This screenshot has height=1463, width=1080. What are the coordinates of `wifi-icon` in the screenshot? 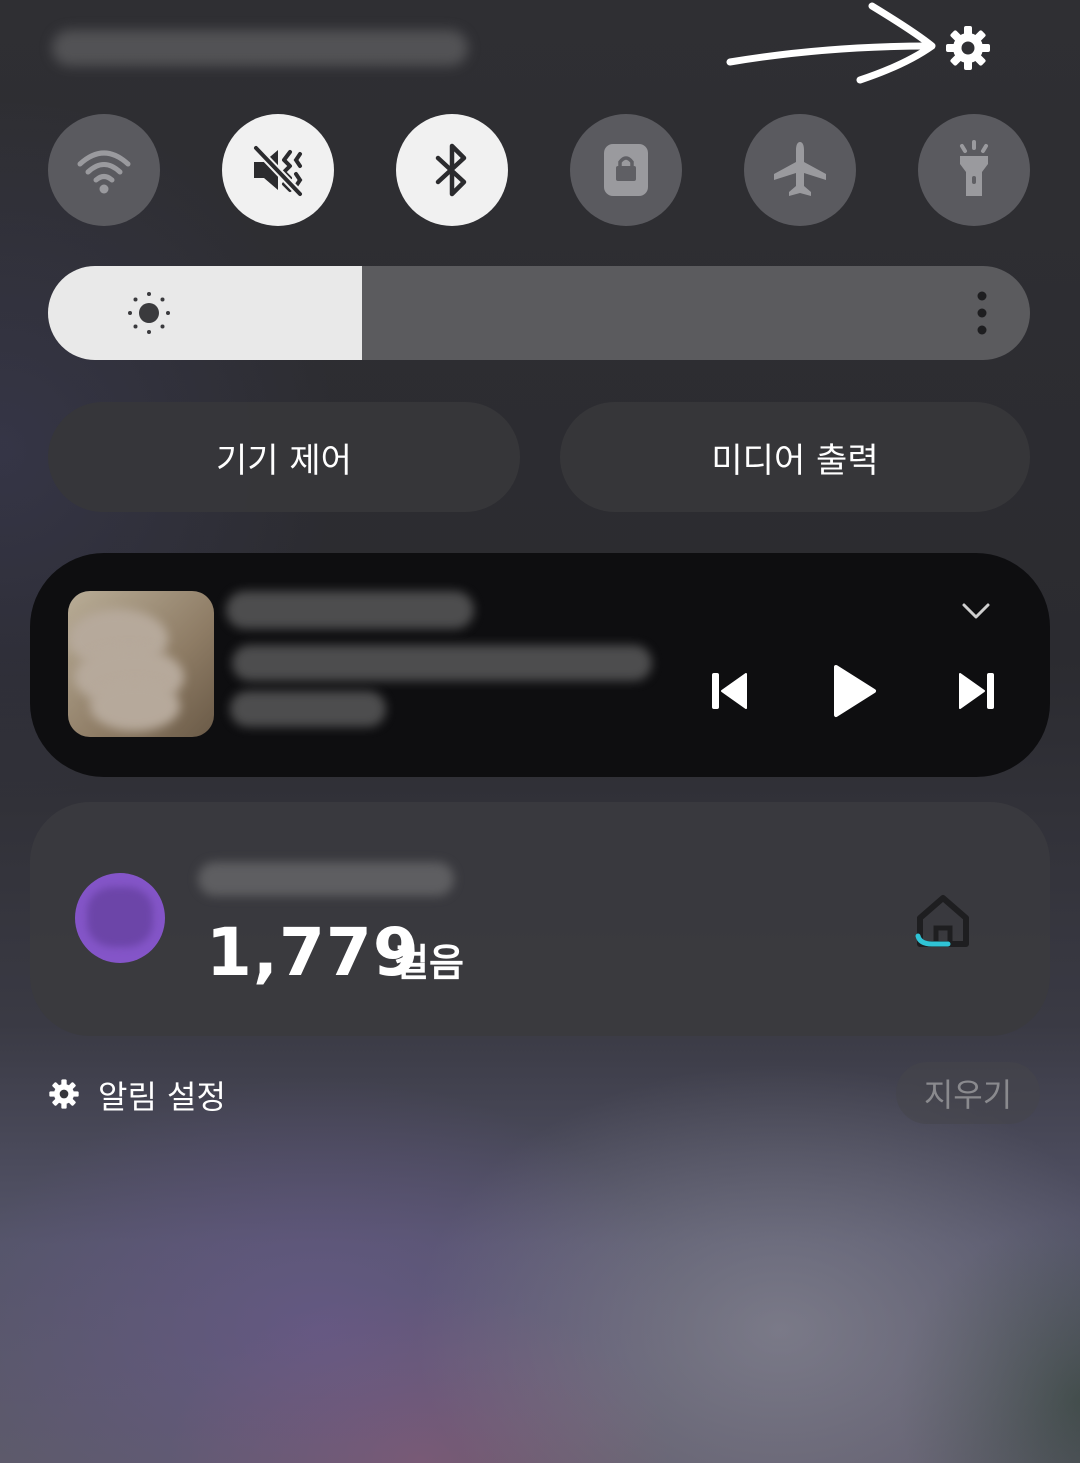 It's located at (104, 172).